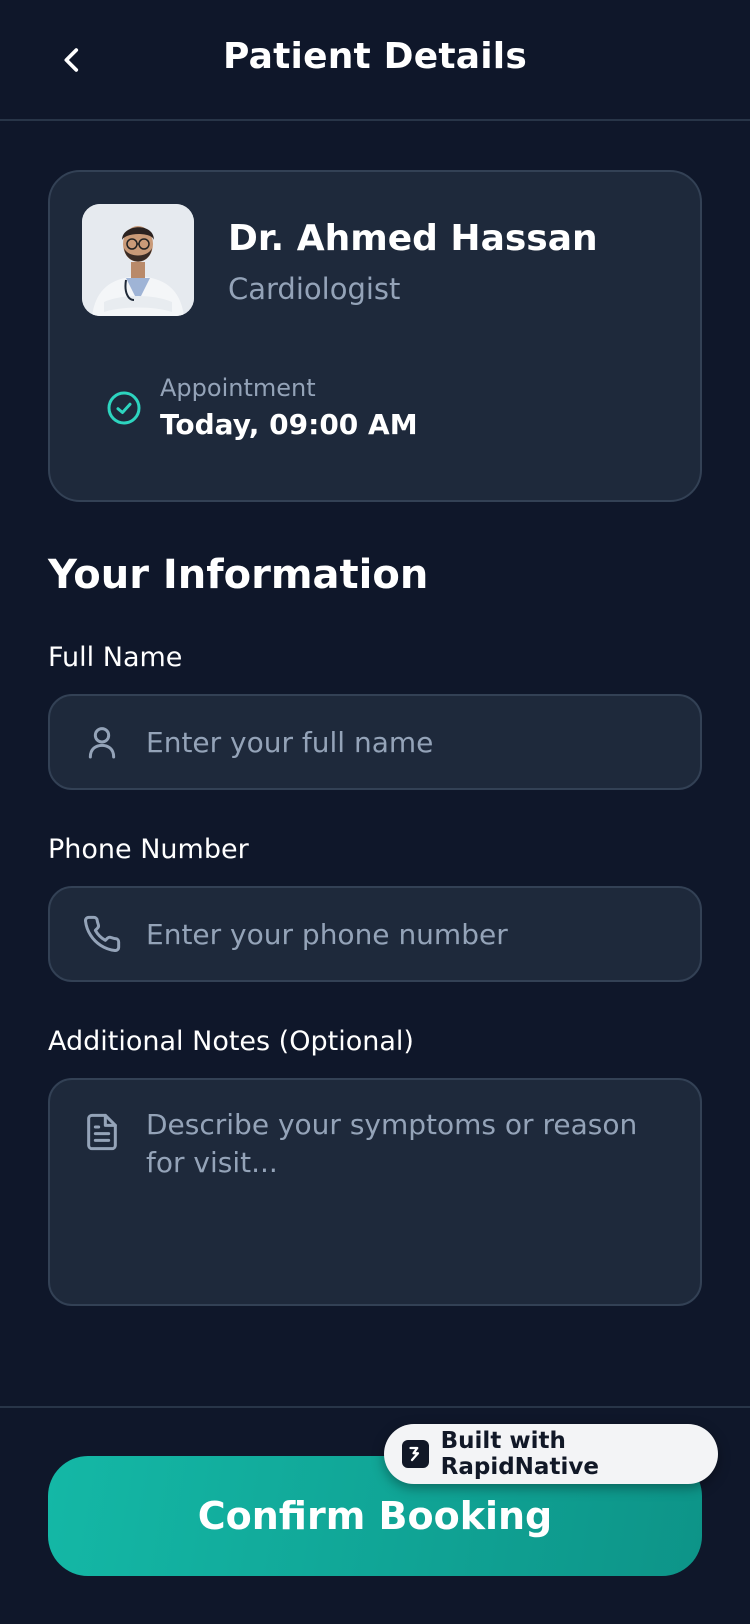 This screenshot has height=1624, width=750. Describe the element at coordinates (102, 743) in the screenshot. I see `user-icon` at that location.